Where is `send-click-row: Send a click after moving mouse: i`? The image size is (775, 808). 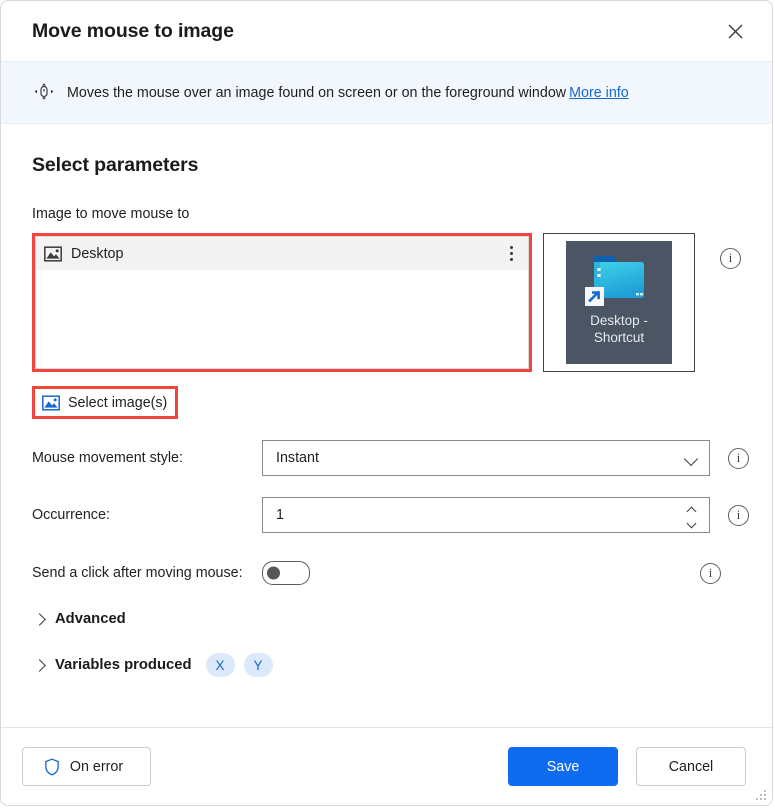
send-click-row: Send a click after moving mouse: i is located at coordinates (386, 573).